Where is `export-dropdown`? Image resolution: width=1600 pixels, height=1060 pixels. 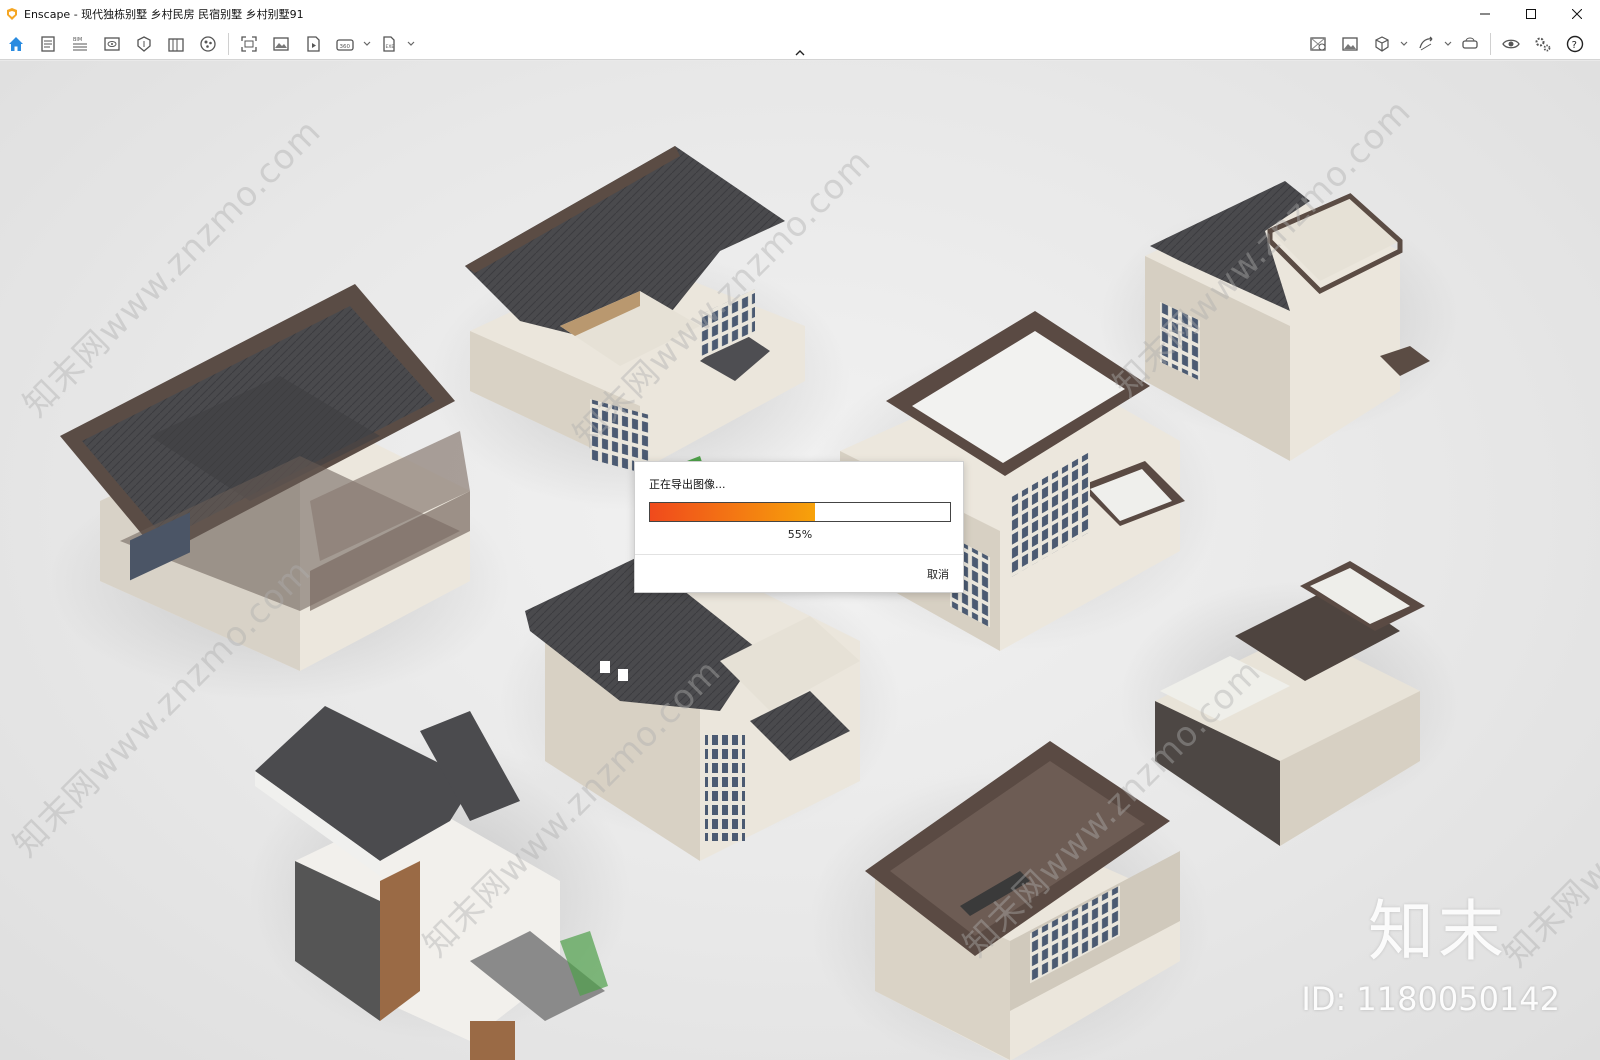 export-dropdown is located at coordinates (411, 44).